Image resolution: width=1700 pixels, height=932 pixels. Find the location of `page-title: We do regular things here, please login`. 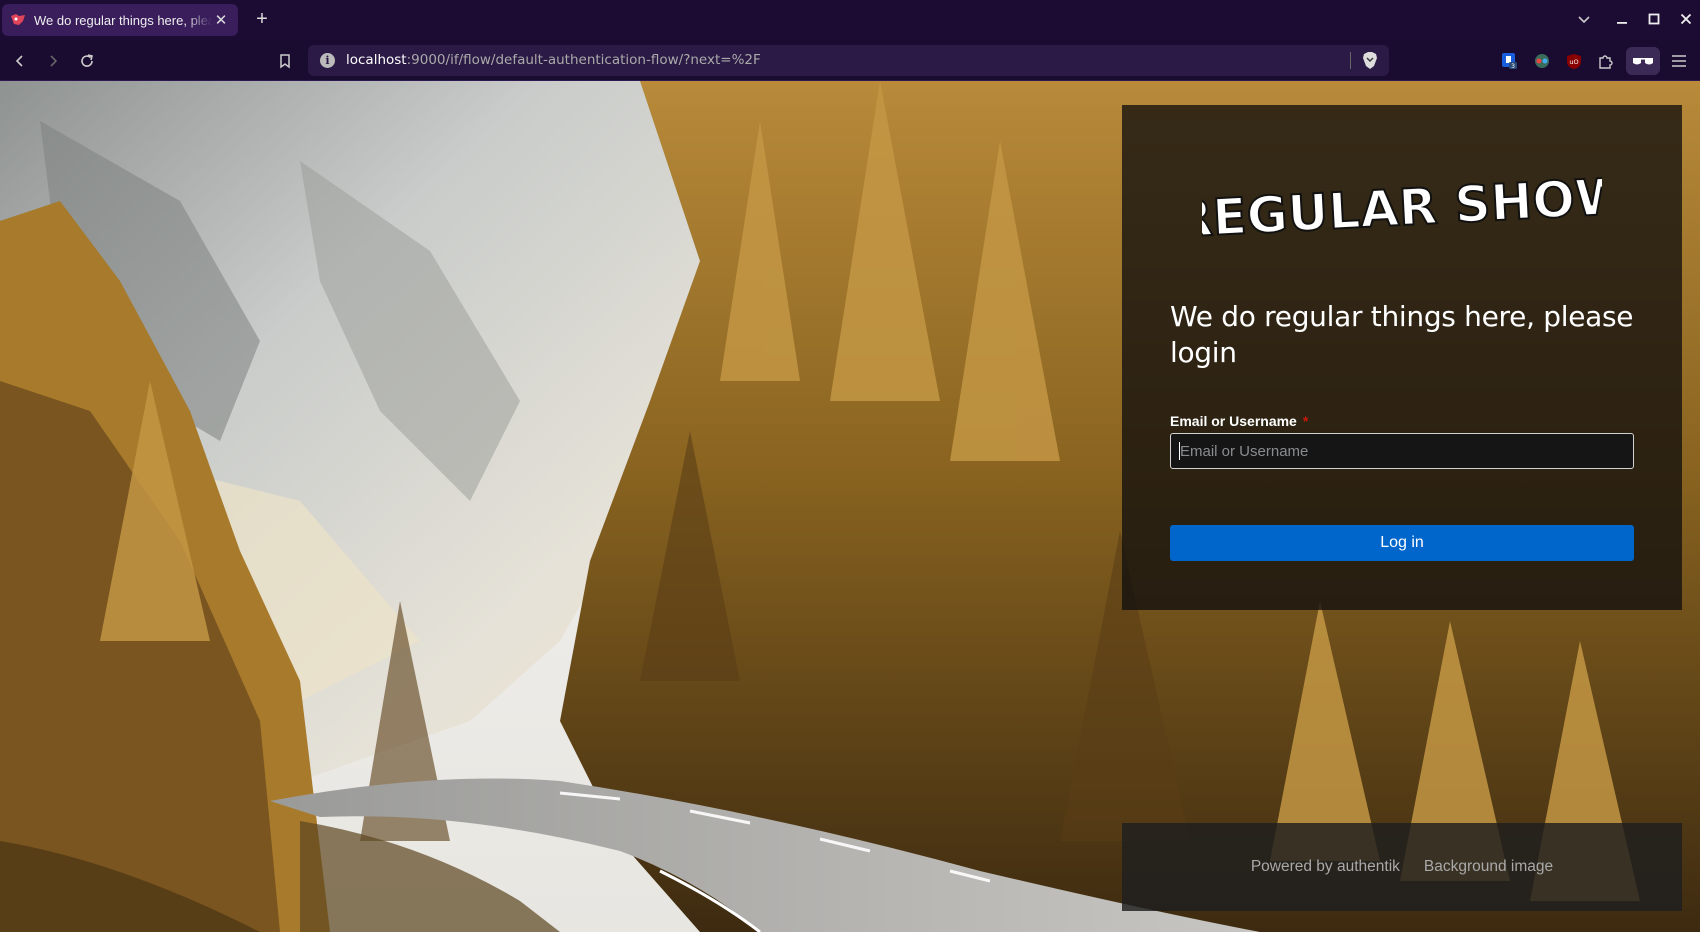

page-title: We do regular things here, please login is located at coordinates (1402, 334).